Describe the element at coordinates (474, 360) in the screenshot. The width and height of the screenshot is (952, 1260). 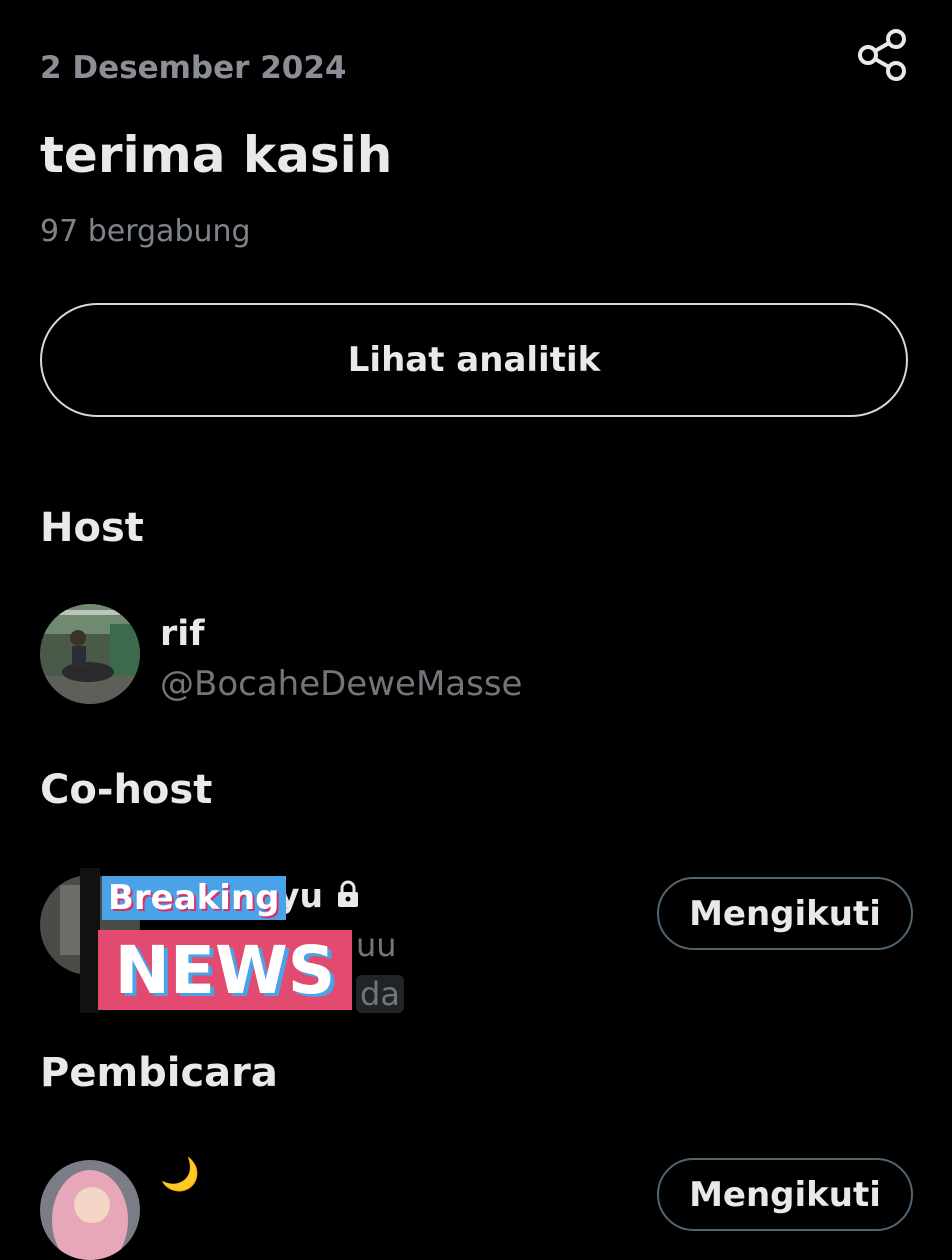
I see `view-analytics-button: Lihat analitik` at that location.